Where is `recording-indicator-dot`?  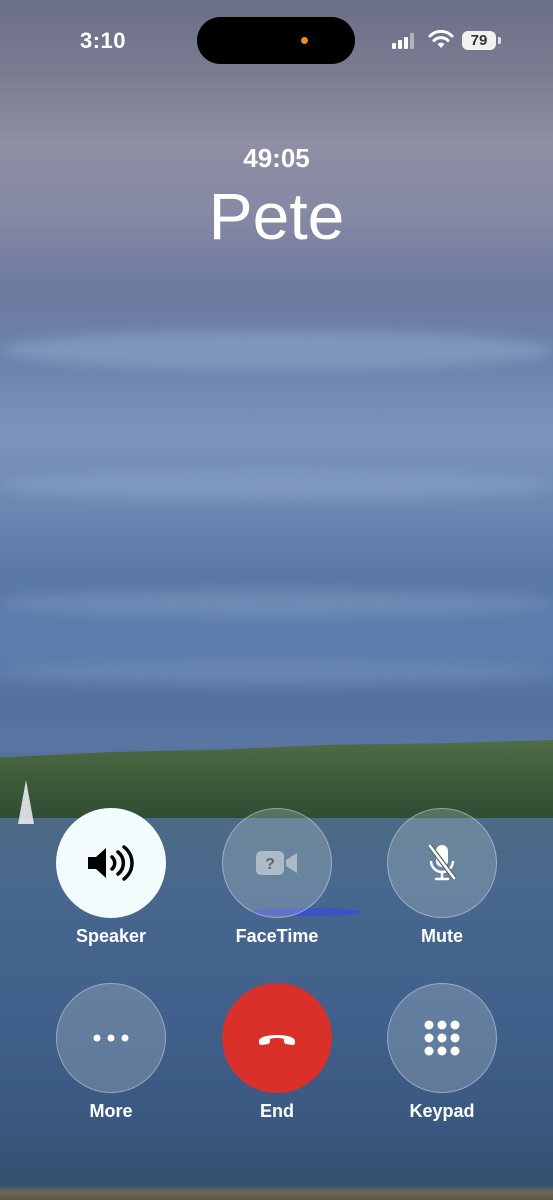 recording-indicator-dot is located at coordinates (304, 40).